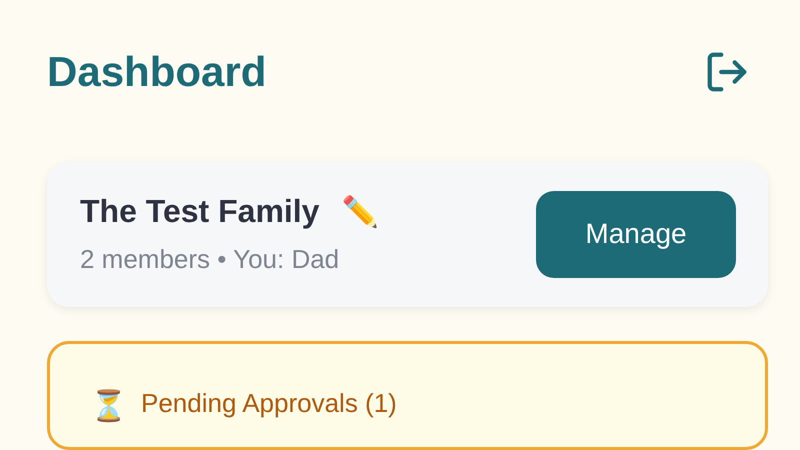 Image resolution: width=800 pixels, height=450 pixels. I want to click on manage-button: Manage, so click(636, 234).